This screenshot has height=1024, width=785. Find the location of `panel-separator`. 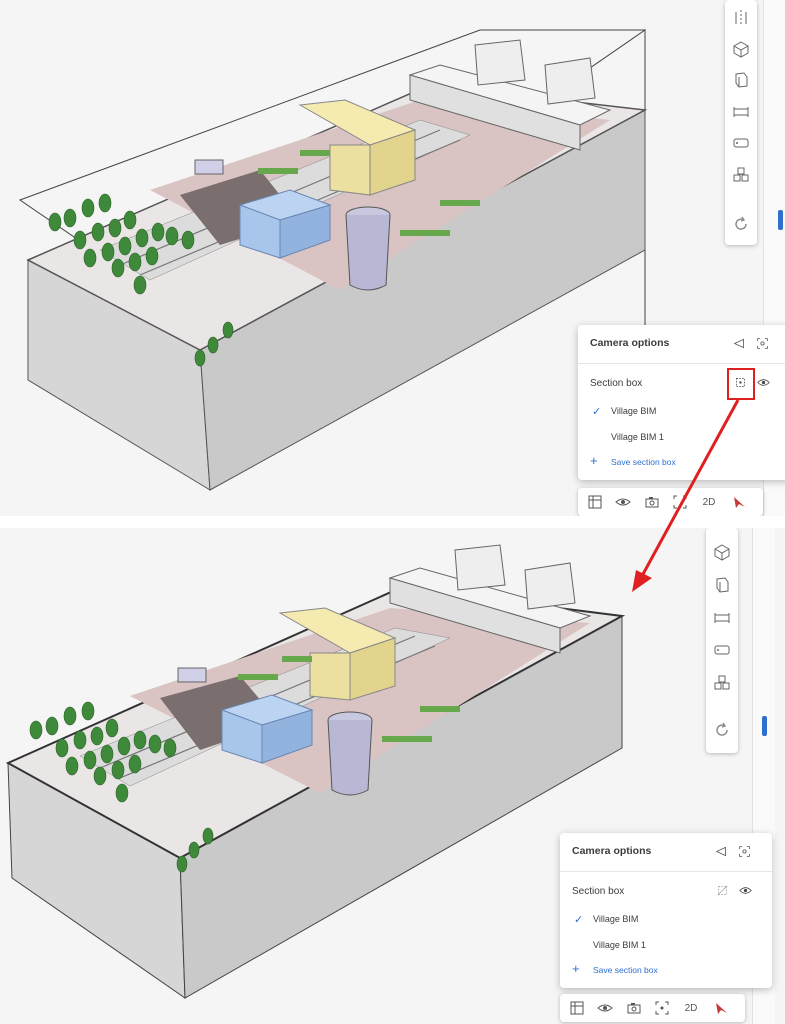

panel-separator is located at coordinates (392, 522).